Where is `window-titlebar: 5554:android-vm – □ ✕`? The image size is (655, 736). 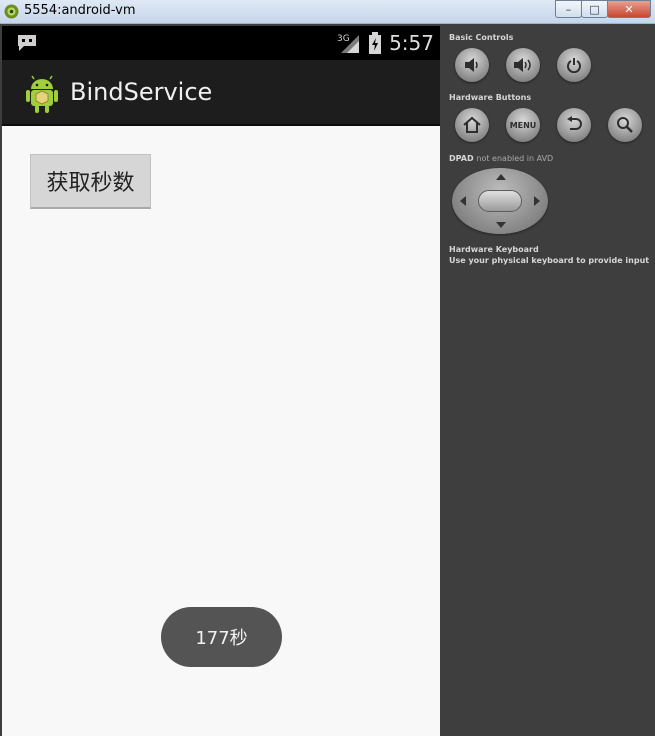
window-titlebar: 5554:android-vm – □ ✕ is located at coordinates (327, 12).